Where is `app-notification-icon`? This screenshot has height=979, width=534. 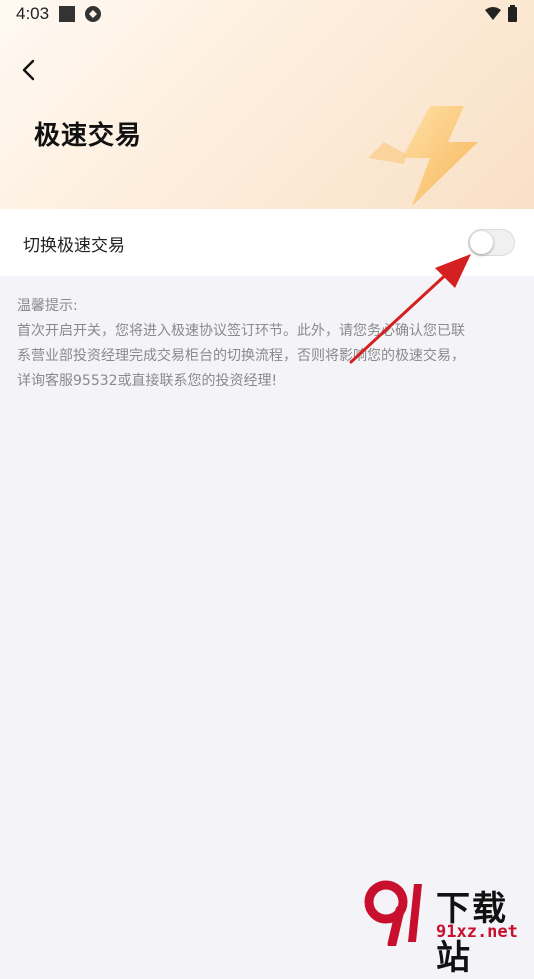
app-notification-icon is located at coordinates (93, 14).